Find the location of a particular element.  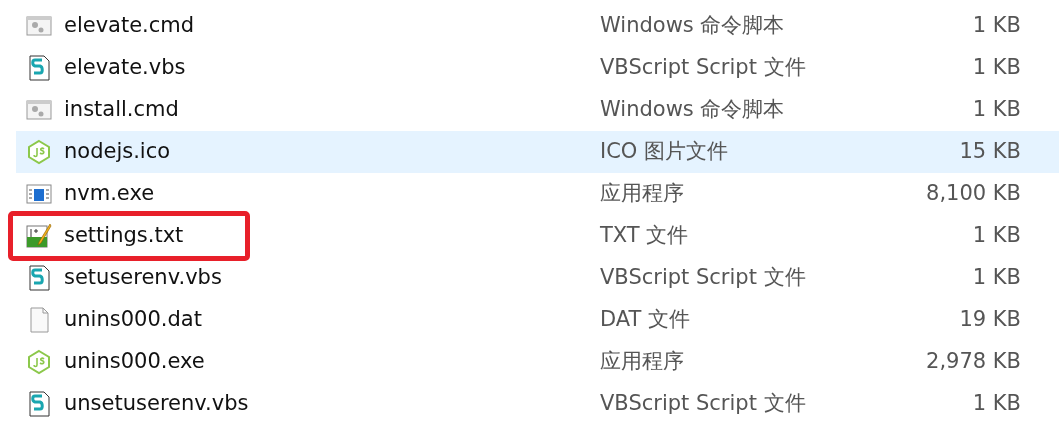

hovered-row: nodejs.ico ICO 图片文件 15 KB is located at coordinates (537, 152).